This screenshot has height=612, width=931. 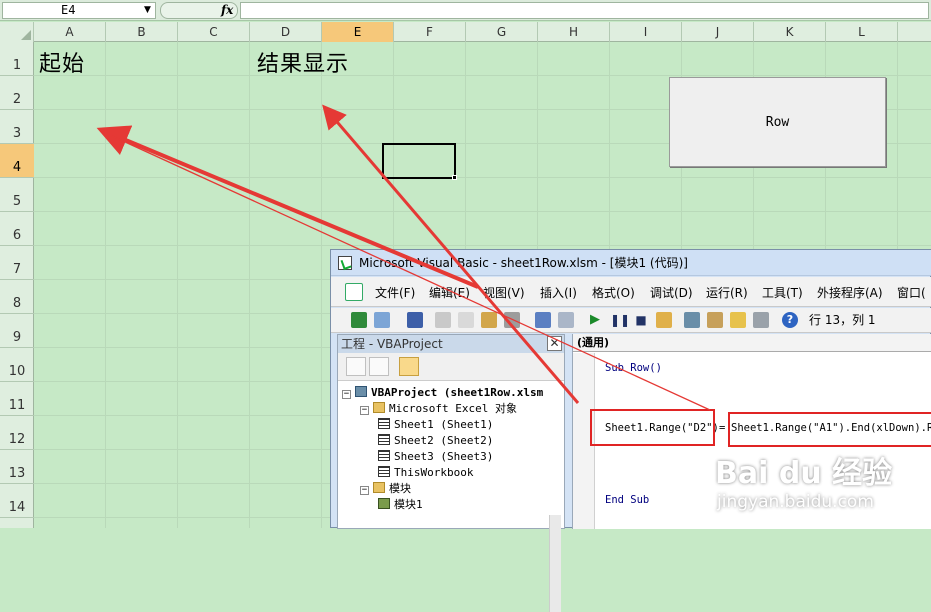 What do you see at coordinates (613, 292) in the screenshot?
I see `menu-item-4: 格式(O)` at bounding box center [613, 292].